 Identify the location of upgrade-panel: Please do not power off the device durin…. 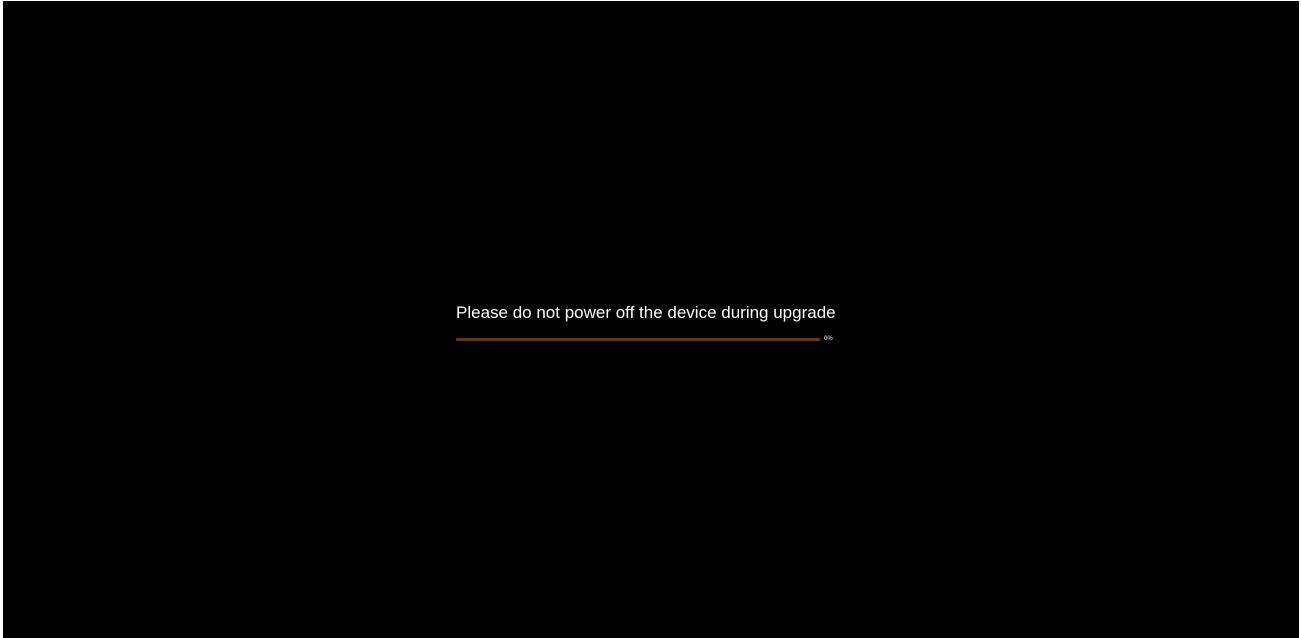
(656, 322).